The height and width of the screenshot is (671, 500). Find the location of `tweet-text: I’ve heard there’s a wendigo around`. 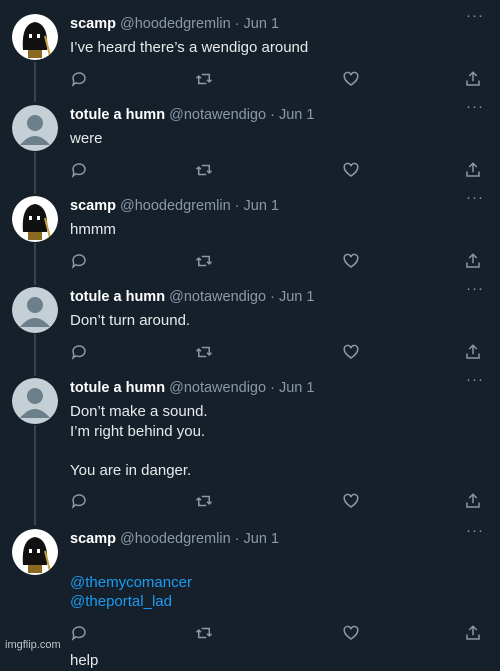

tweet-text: I’ve heard there’s a wendigo around is located at coordinates (189, 47).